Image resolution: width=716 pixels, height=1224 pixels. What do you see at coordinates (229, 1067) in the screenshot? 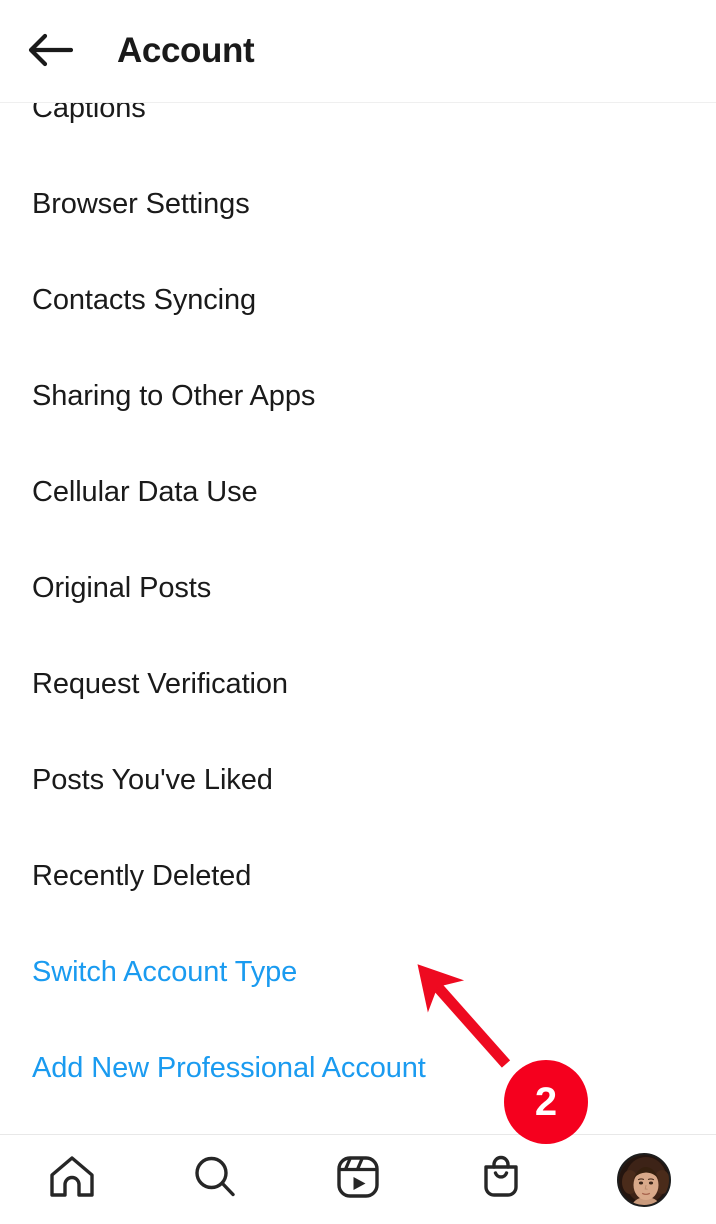
I see `list-item-label: Add New Professional Account` at bounding box center [229, 1067].